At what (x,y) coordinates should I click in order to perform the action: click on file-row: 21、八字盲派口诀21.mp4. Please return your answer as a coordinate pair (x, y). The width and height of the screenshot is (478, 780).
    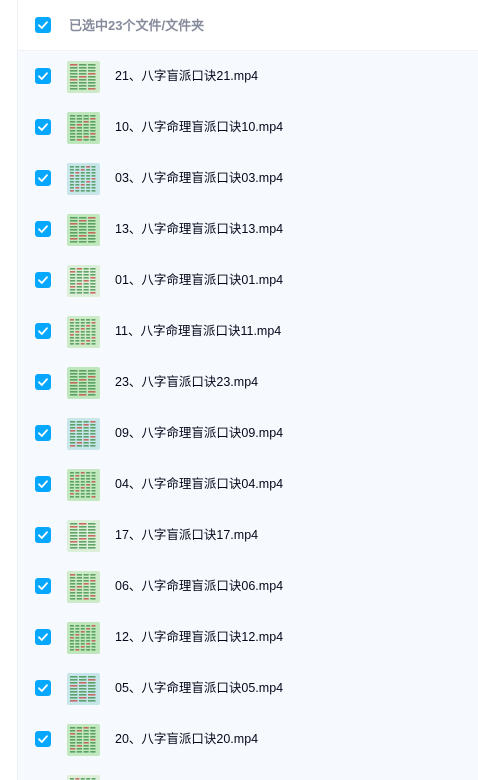
    Looking at the image, I should click on (248, 76).